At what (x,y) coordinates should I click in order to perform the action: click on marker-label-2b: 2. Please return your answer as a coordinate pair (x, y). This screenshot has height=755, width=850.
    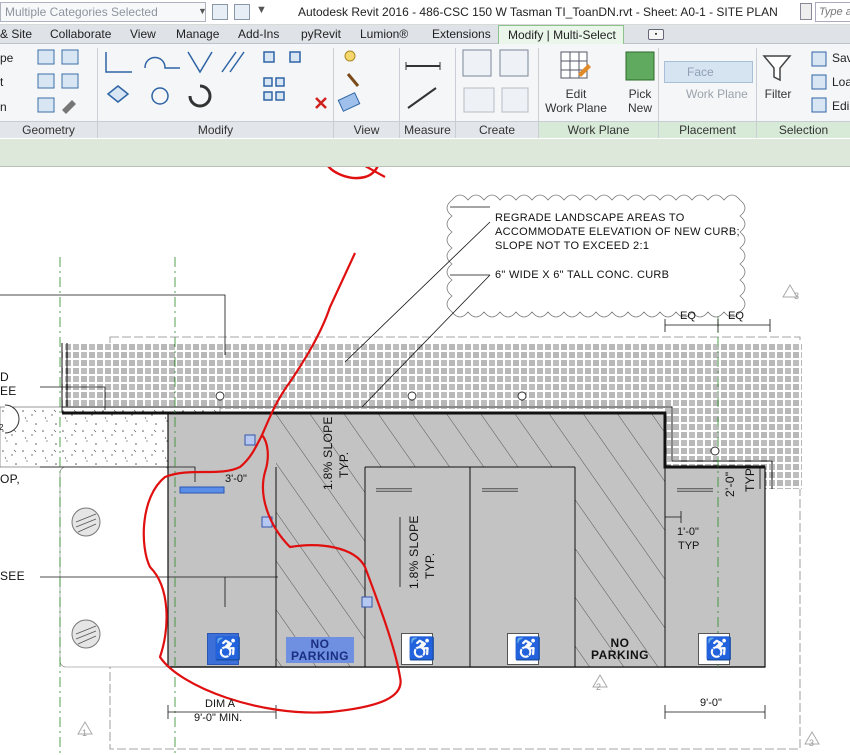
    Looking at the image, I should click on (599, 687).